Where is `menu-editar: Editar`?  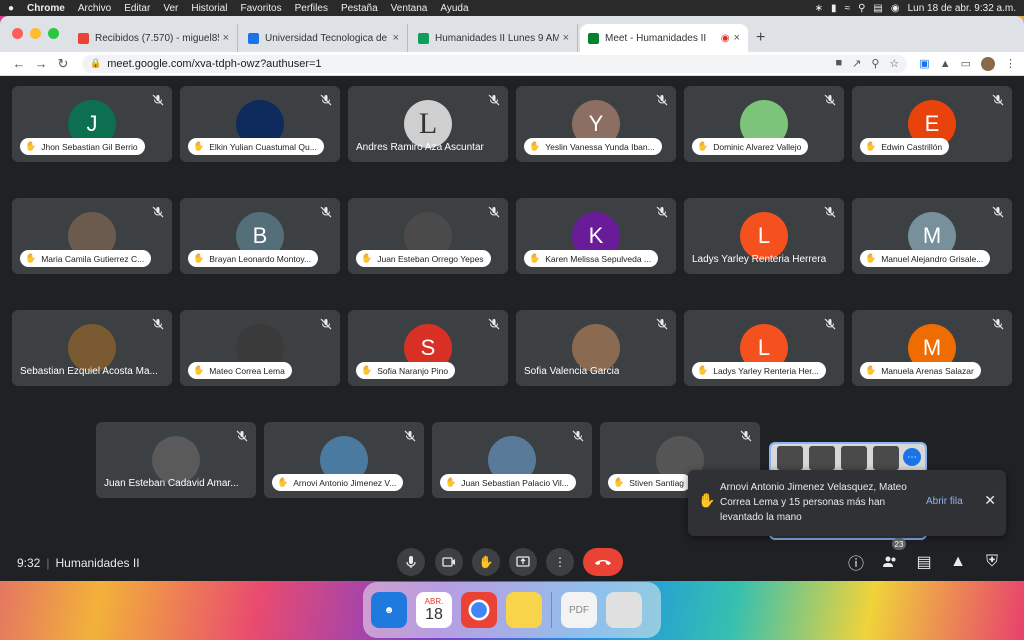 menu-editar: Editar is located at coordinates (137, 8).